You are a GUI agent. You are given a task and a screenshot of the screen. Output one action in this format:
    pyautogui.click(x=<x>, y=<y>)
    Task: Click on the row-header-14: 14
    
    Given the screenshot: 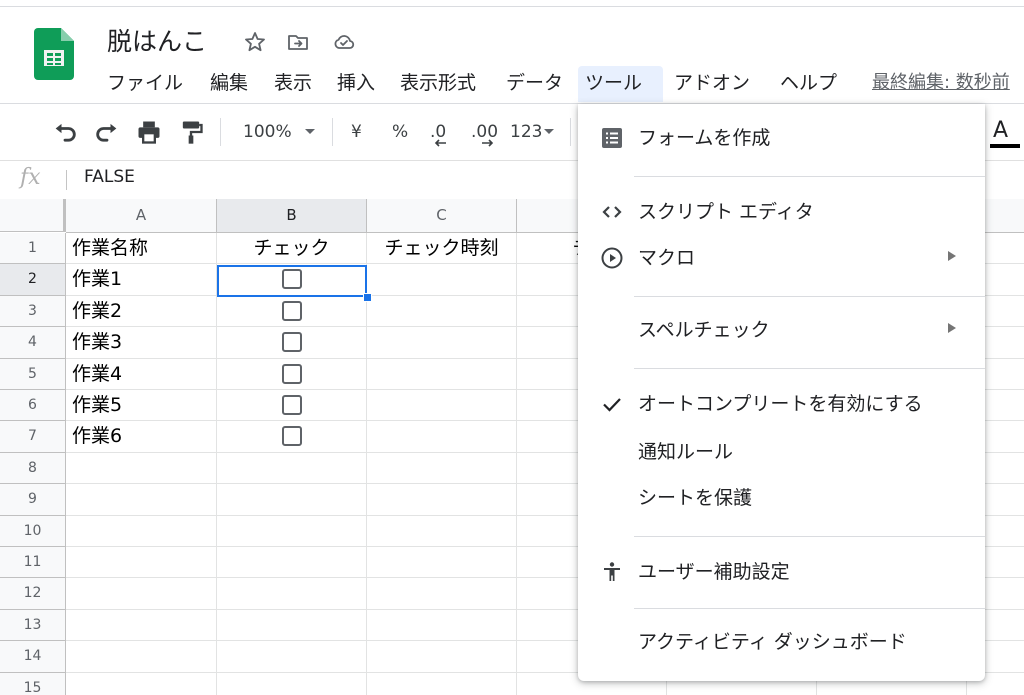 What is the action you would take?
    pyautogui.click(x=33, y=657)
    